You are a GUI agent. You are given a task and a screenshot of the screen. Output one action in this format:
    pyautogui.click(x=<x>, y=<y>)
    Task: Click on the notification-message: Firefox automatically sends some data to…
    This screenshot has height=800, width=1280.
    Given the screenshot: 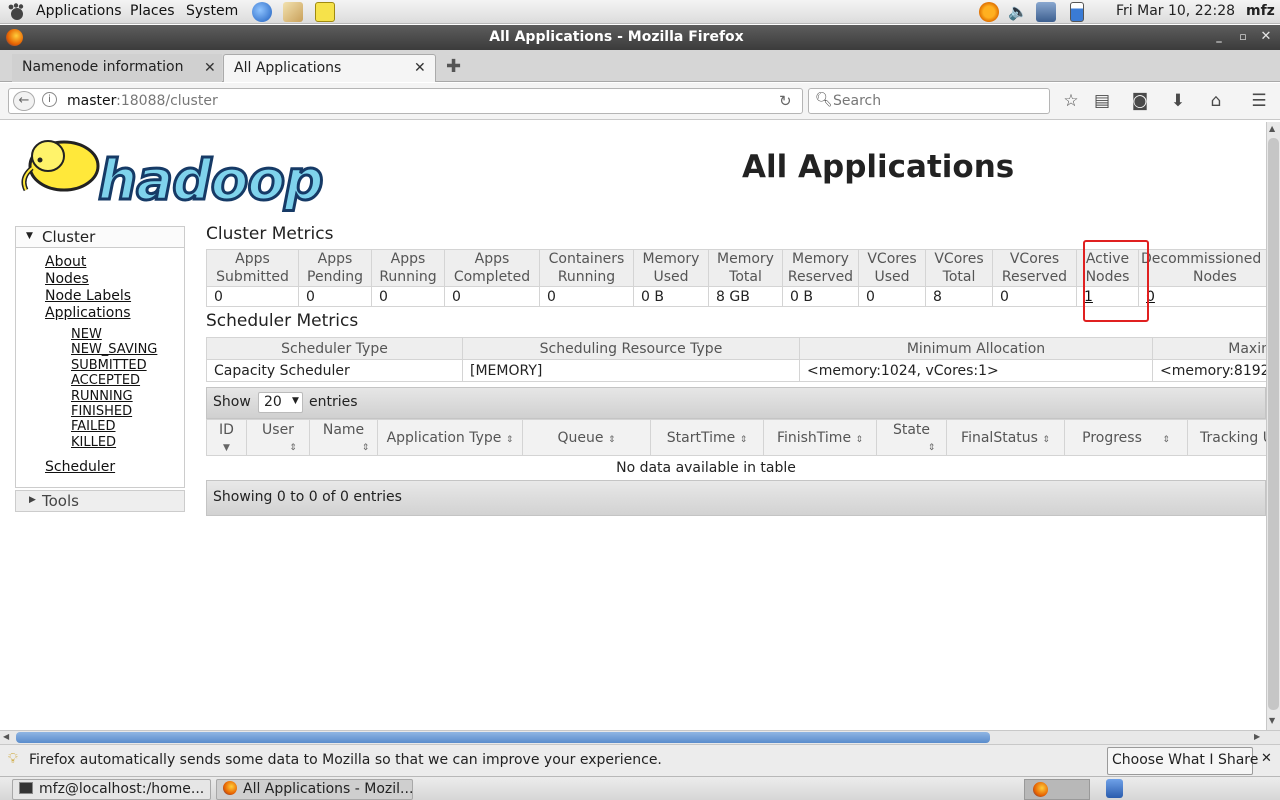 What is the action you would take?
    pyautogui.click(x=345, y=760)
    